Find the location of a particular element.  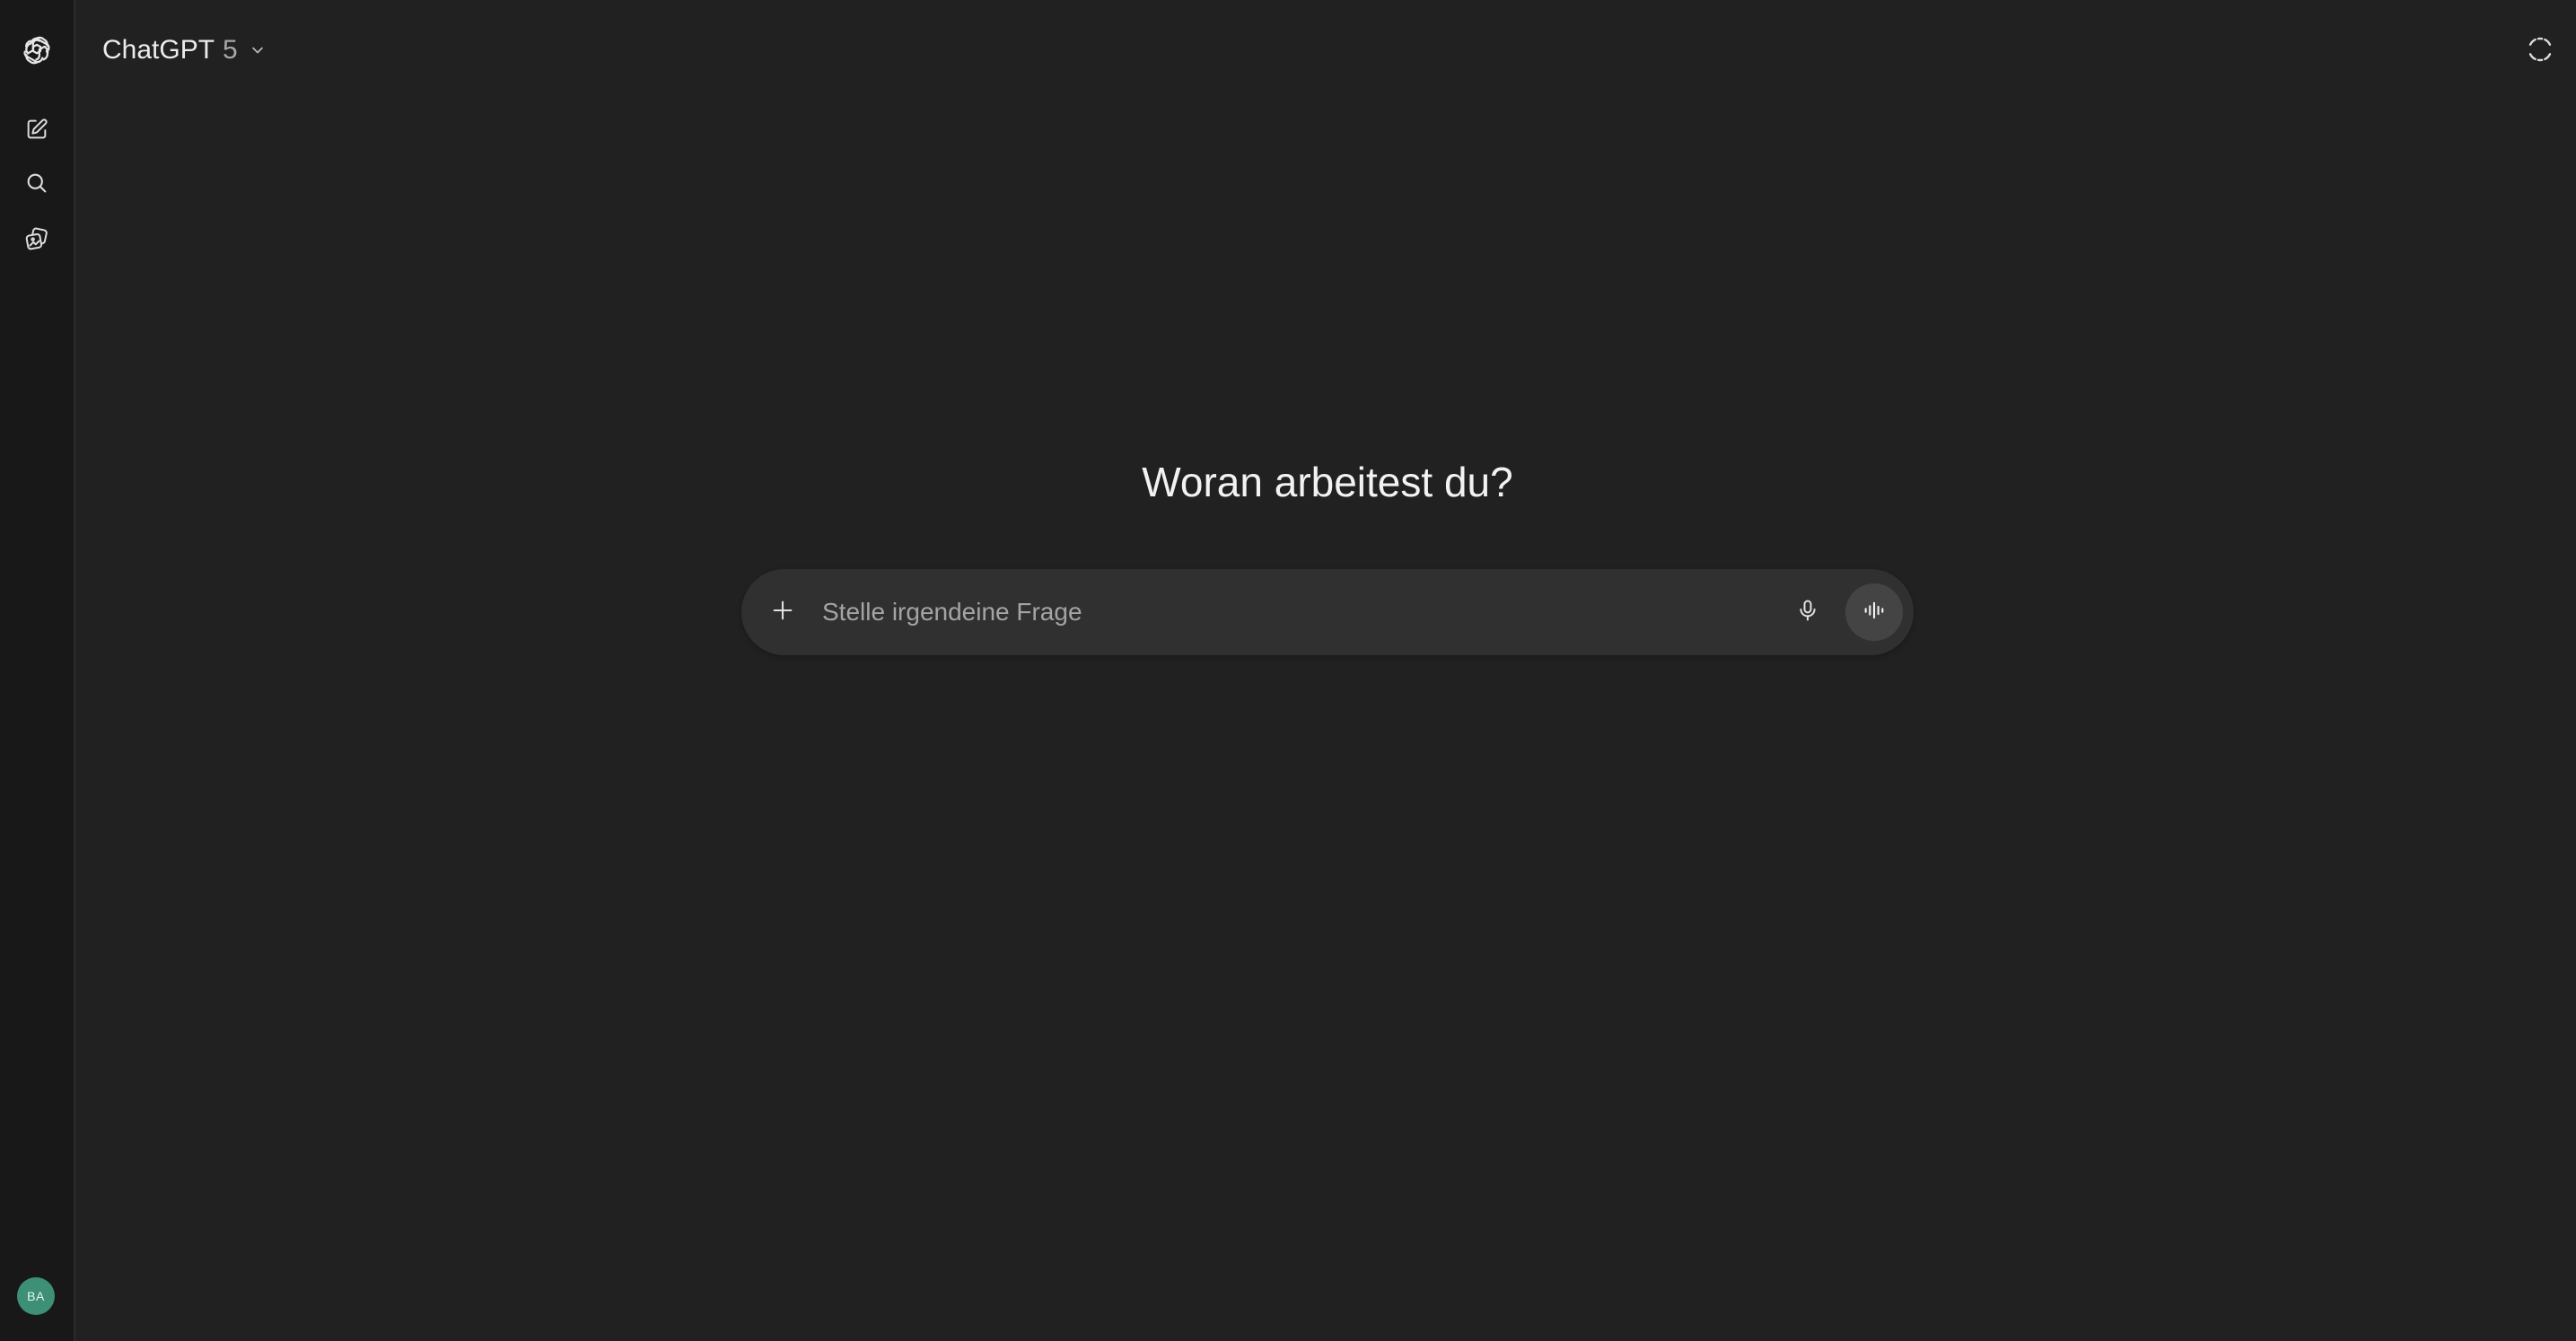

new-chat-button is located at coordinates (36, 129).